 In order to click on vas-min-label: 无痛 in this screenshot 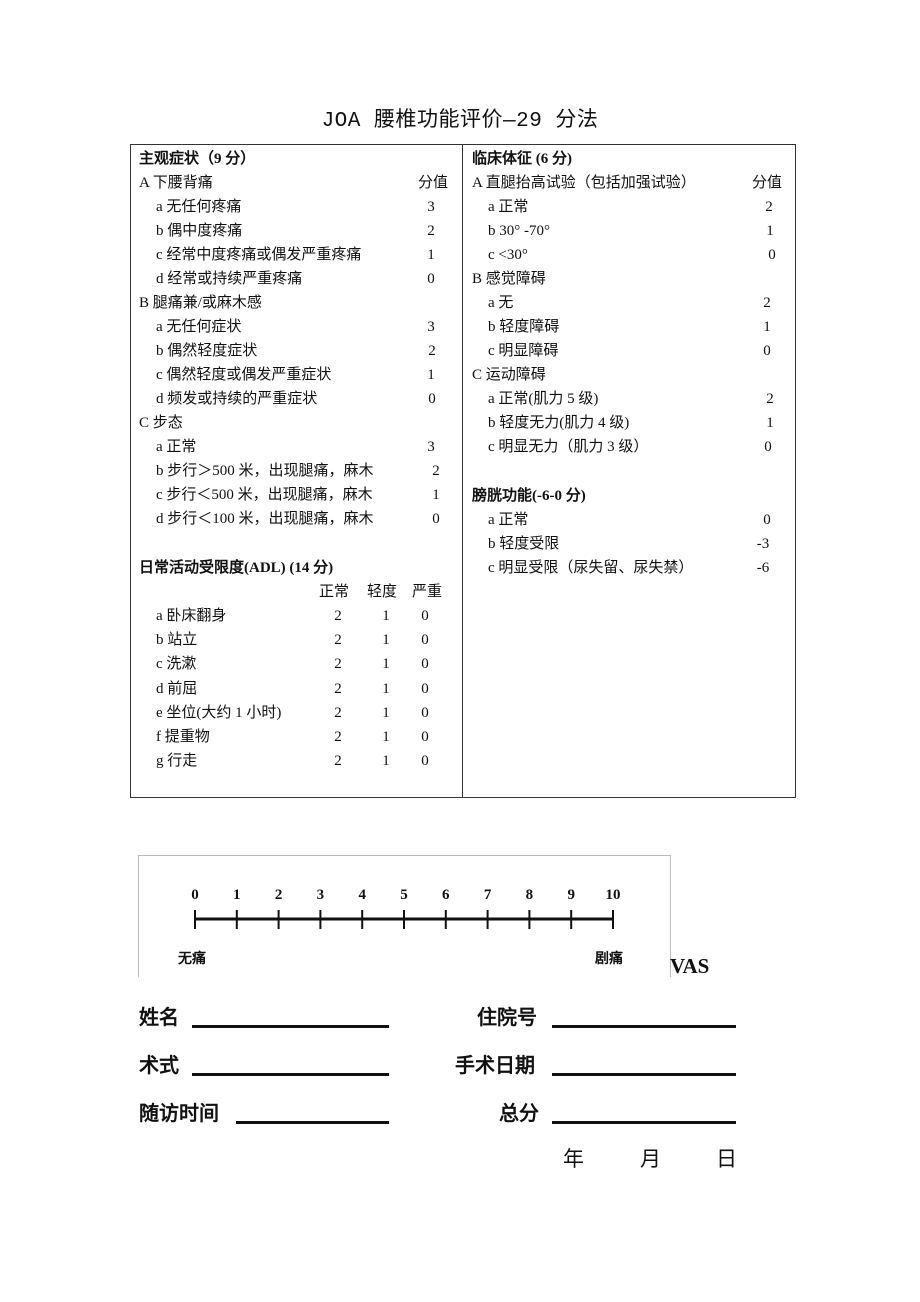, I will do `click(192, 959)`.